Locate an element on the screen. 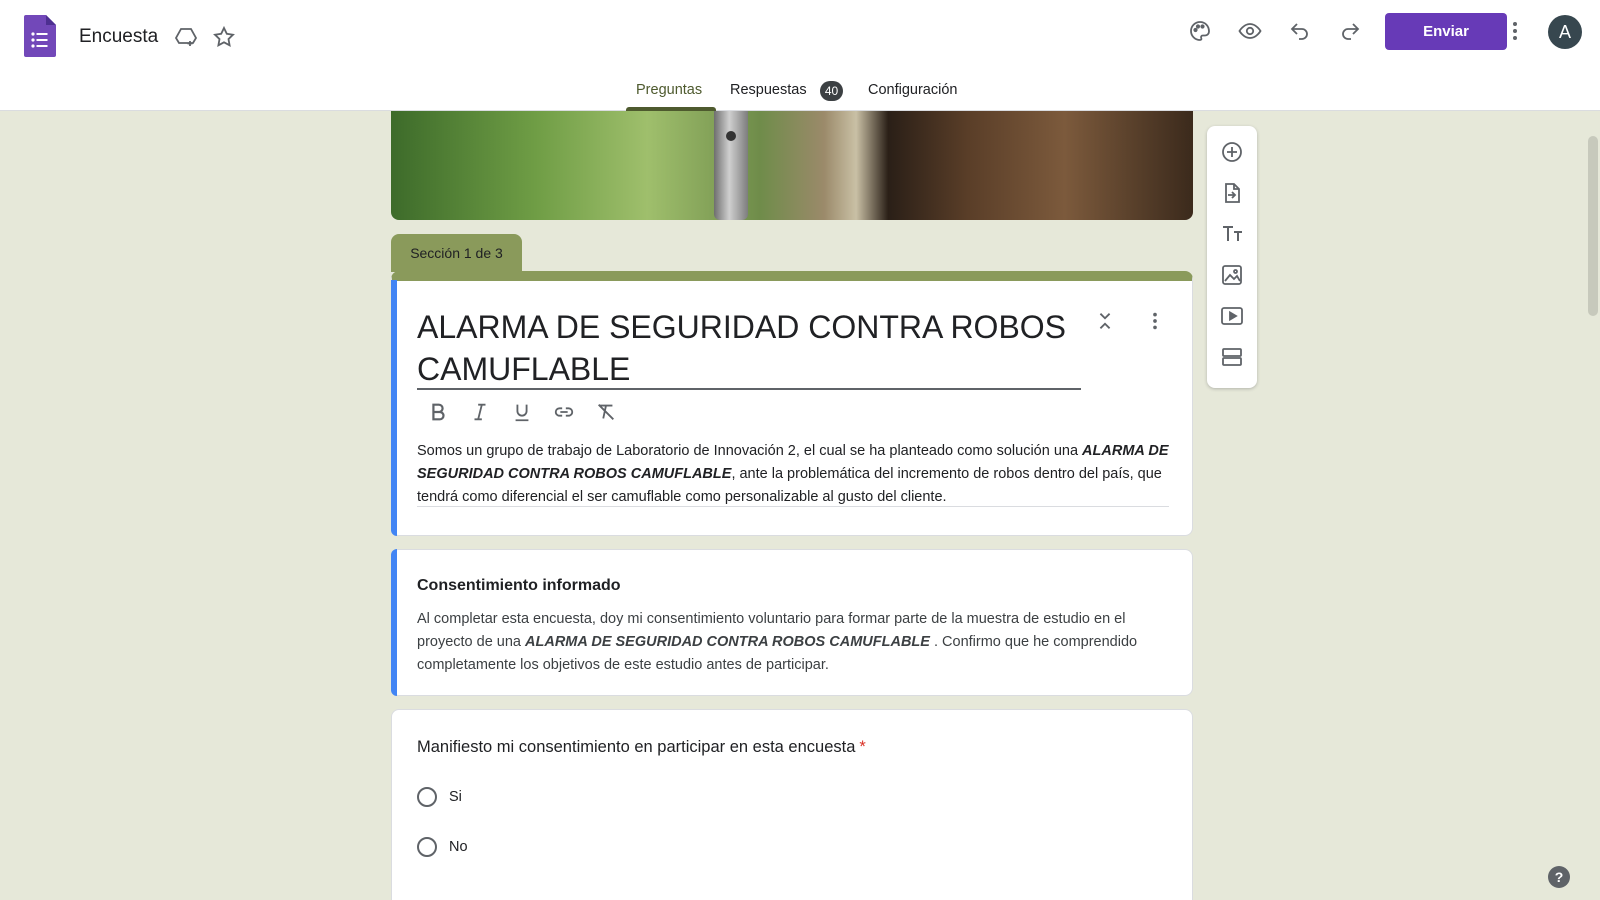 The width and height of the screenshot is (1600, 900). underline-icon is located at coordinates (522, 412).